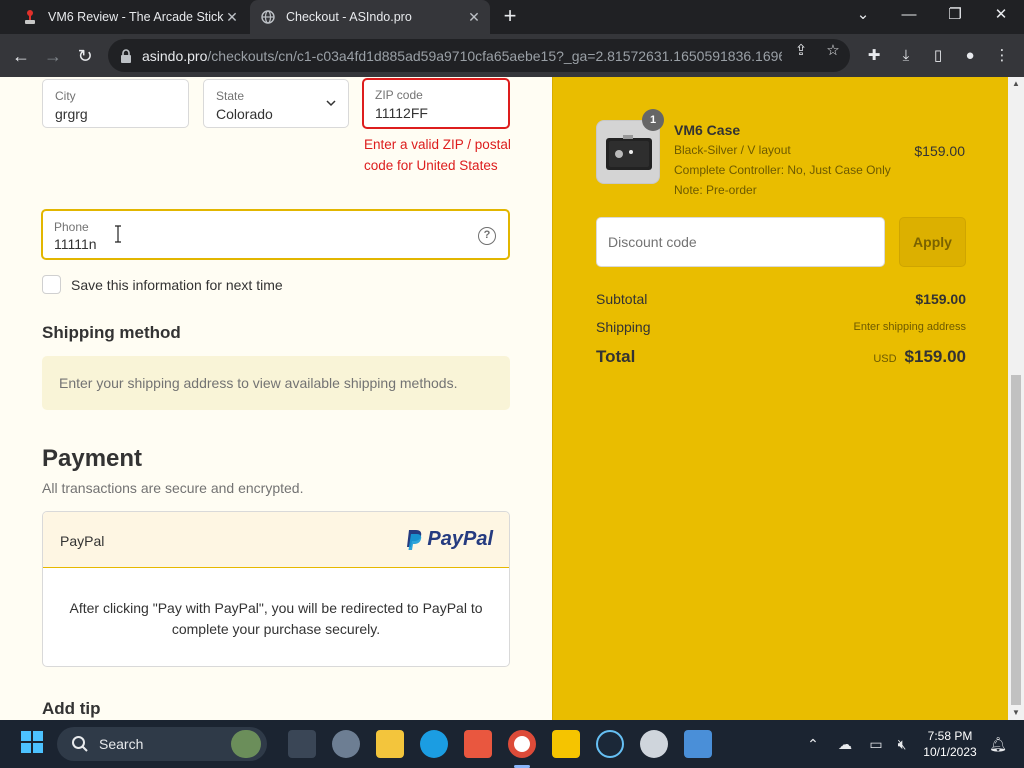 The height and width of the screenshot is (768, 1024). What do you see at coordinates (622, 299) in the screenshot?
I see `subtotal-label: Subtotal` at bounding box center [622, 299].